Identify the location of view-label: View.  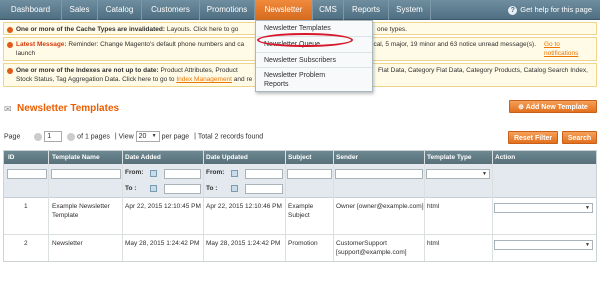
(126, 137).